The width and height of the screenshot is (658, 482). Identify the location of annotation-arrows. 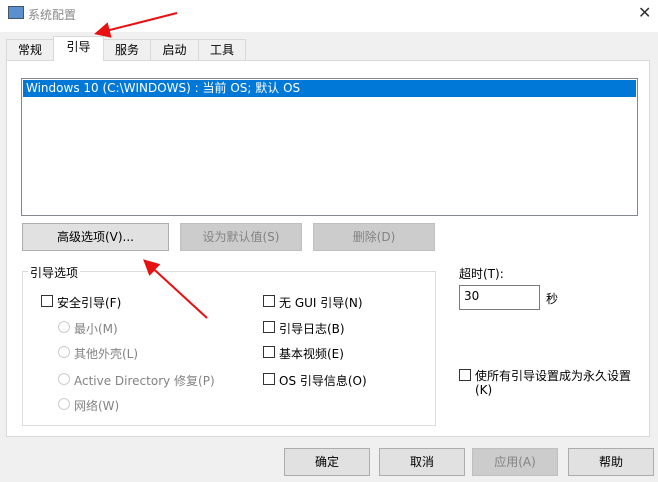
(151, 165).